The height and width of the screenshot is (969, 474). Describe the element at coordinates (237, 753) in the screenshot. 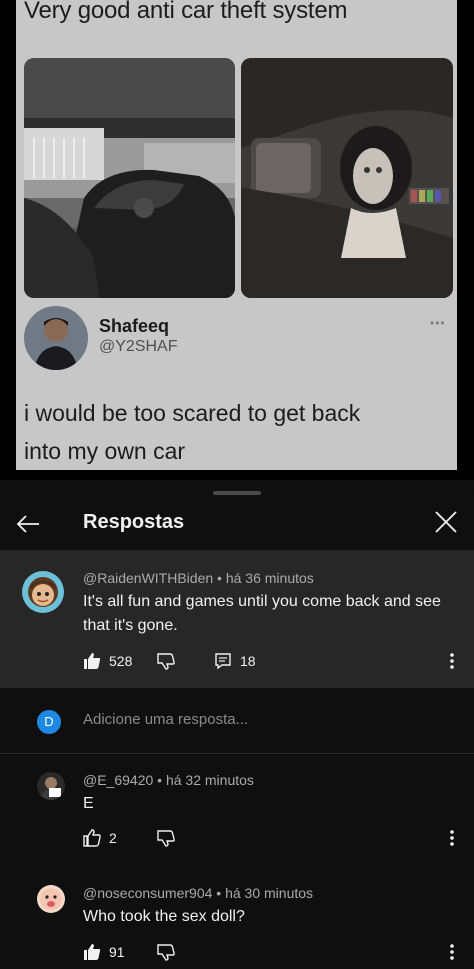

I see `divider` at that location.